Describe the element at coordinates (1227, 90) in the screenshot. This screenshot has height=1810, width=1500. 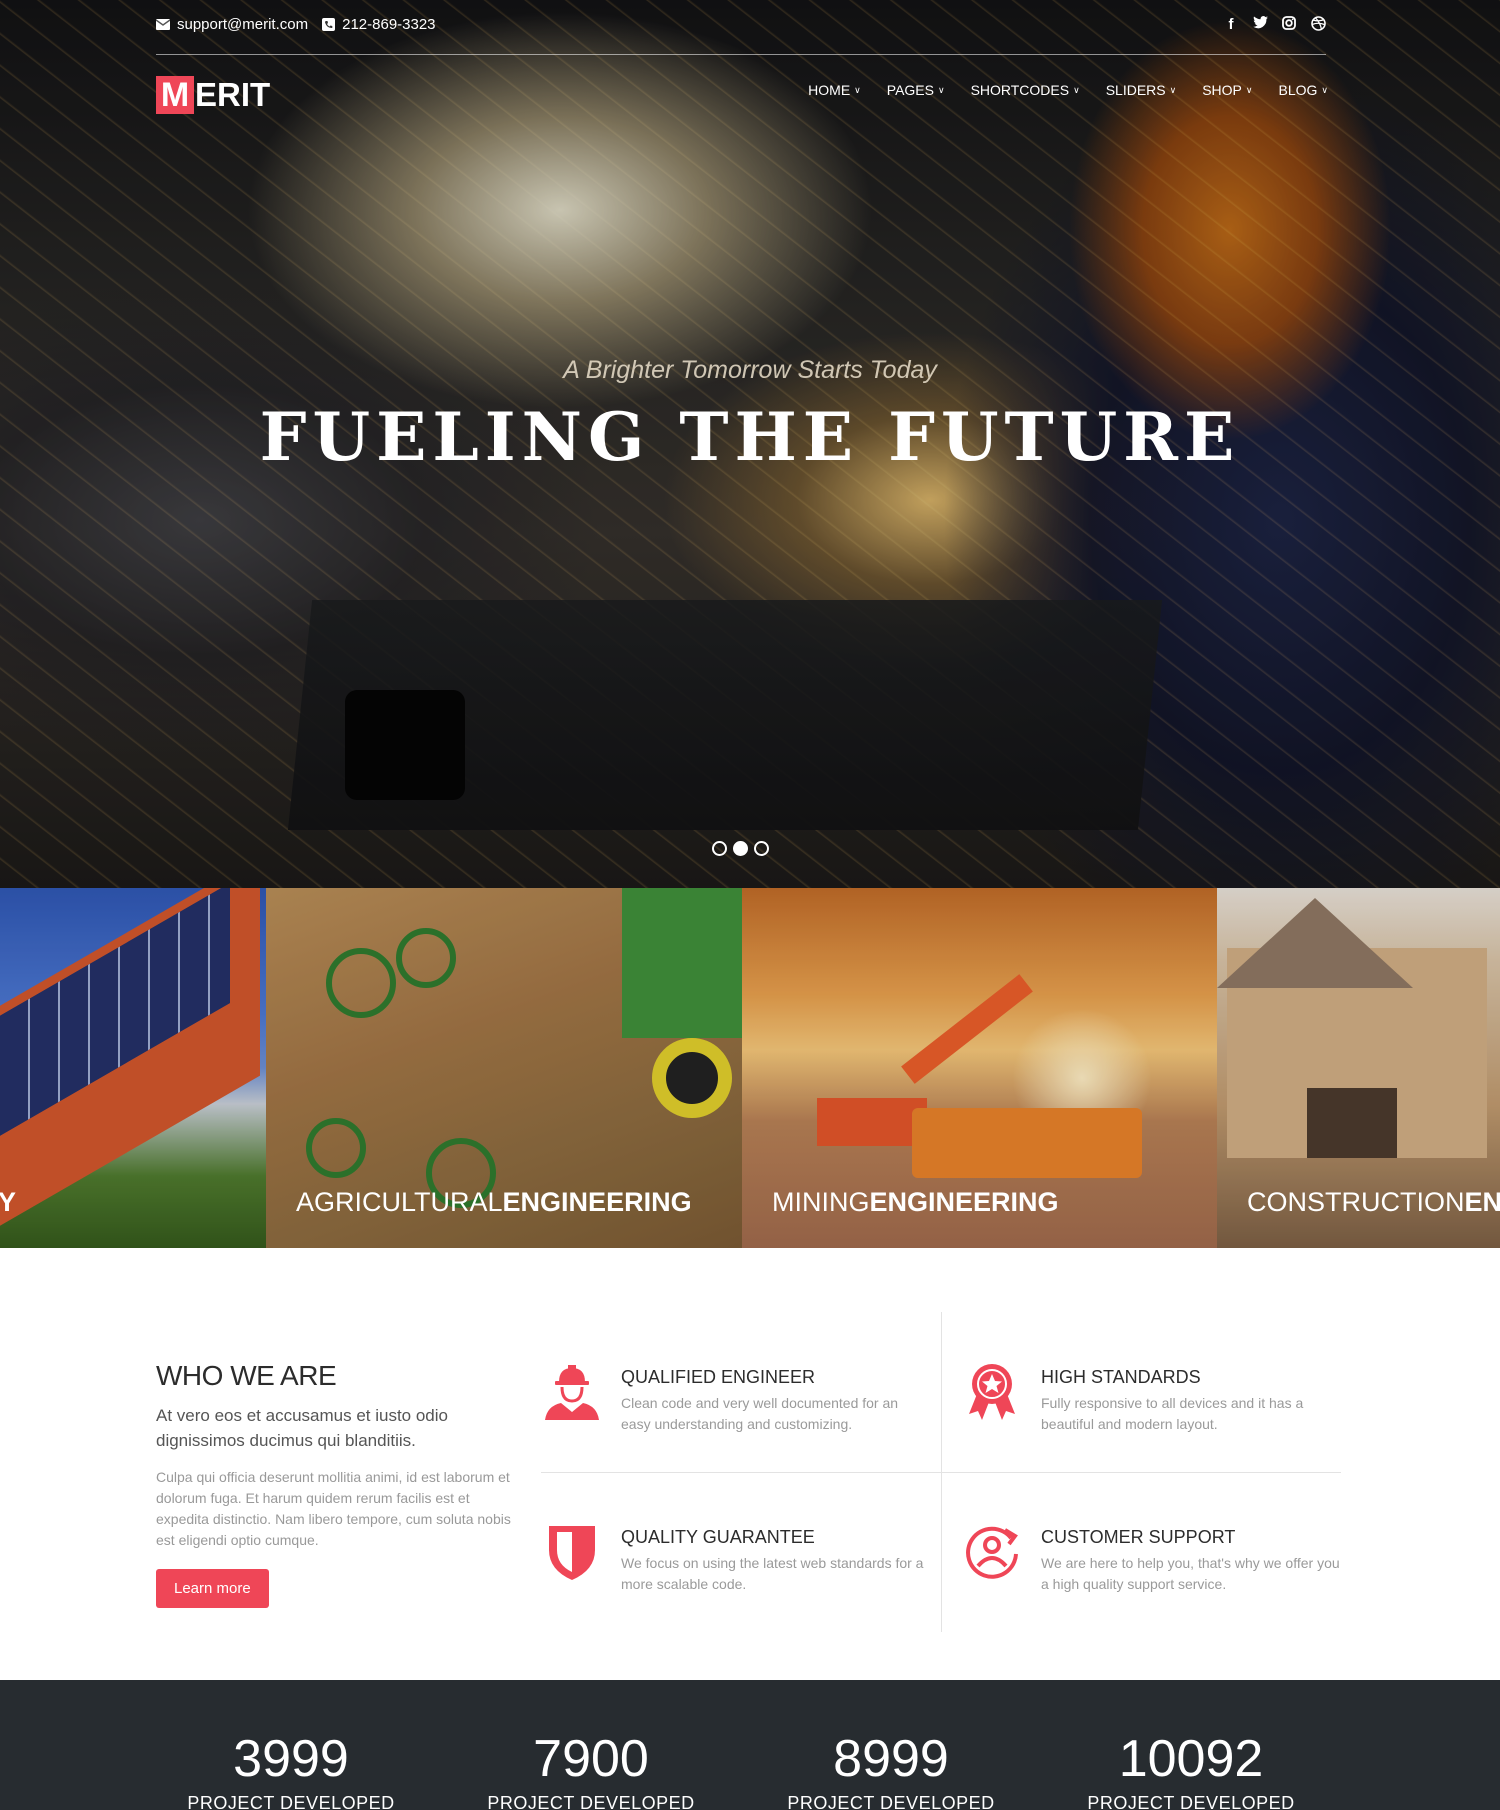
I see `nav-shop: SHOP ∨` at that location.